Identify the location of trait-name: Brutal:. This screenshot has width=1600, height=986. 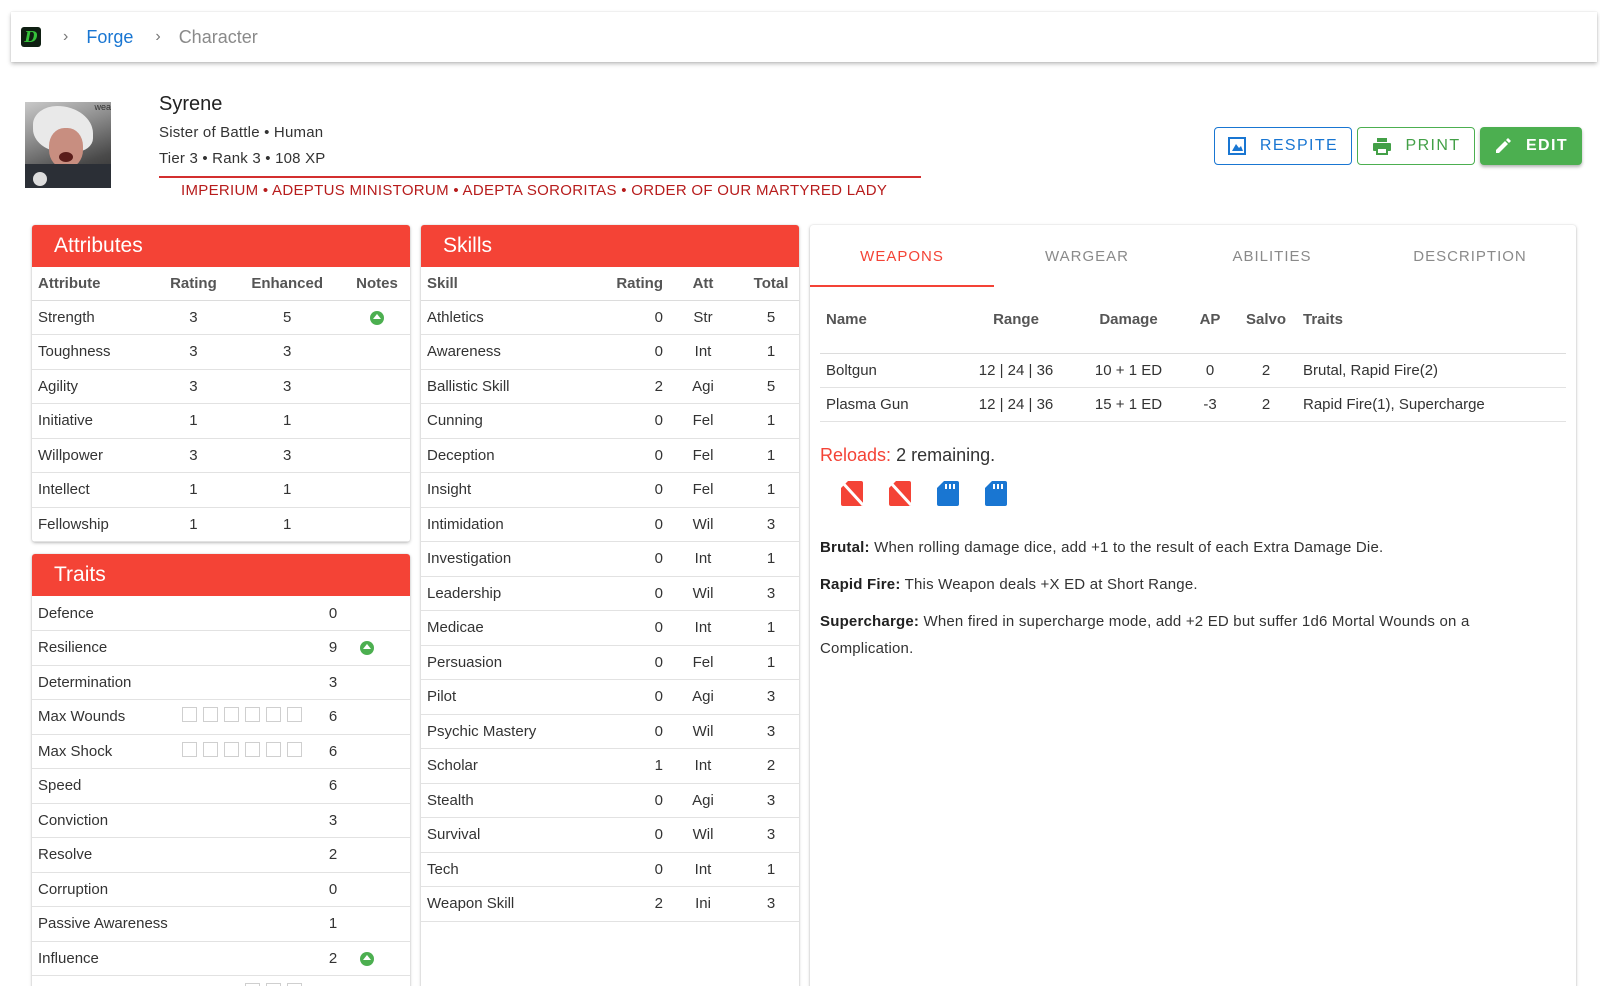
(845, 547).